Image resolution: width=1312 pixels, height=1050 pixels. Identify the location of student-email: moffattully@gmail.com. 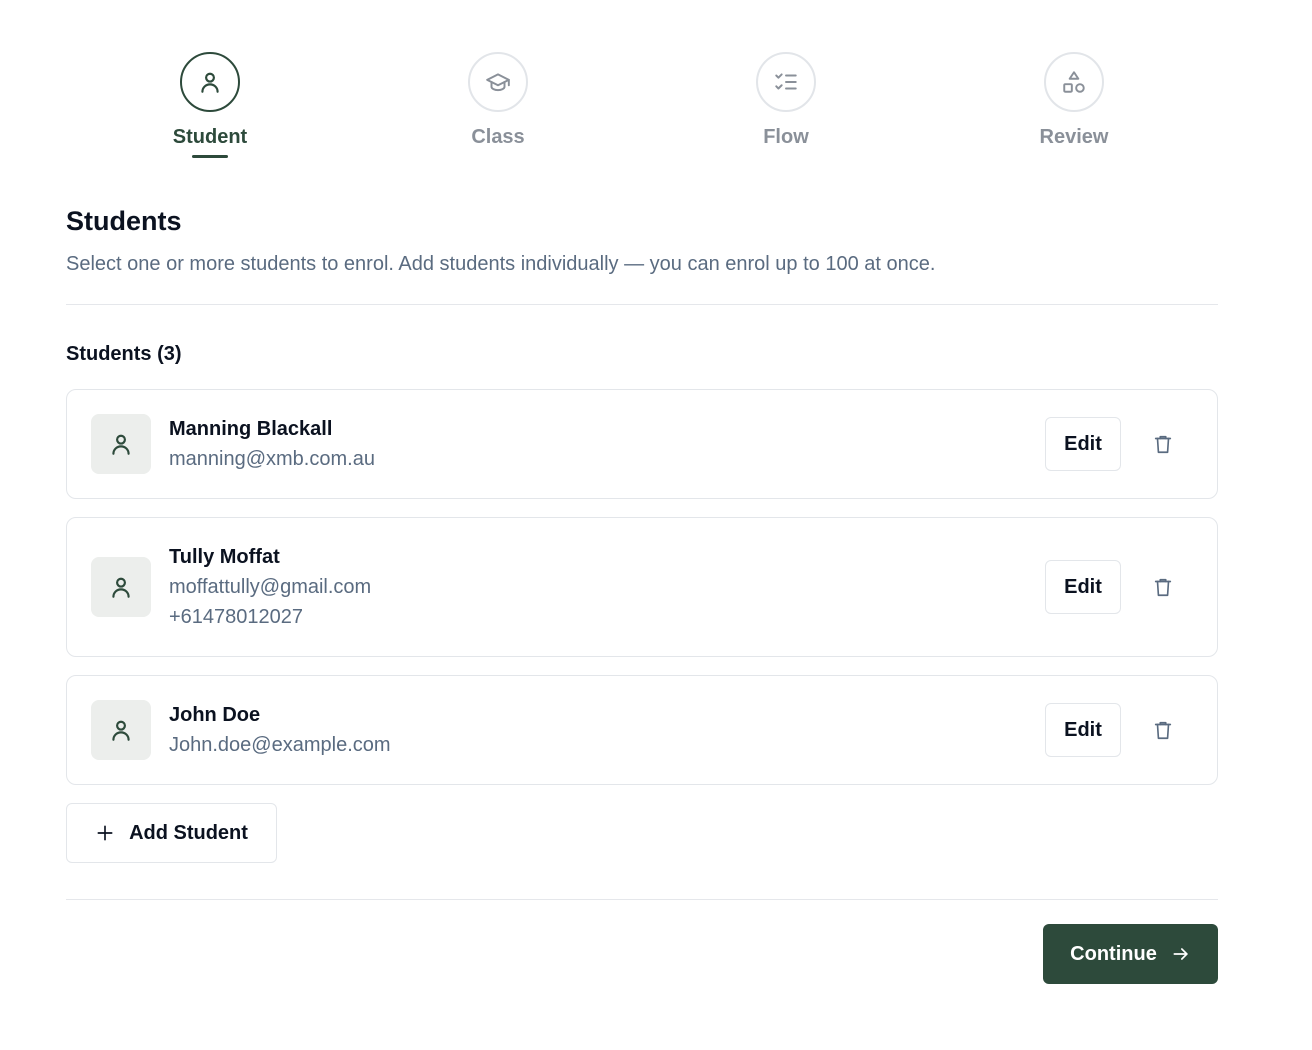
(270, 587).